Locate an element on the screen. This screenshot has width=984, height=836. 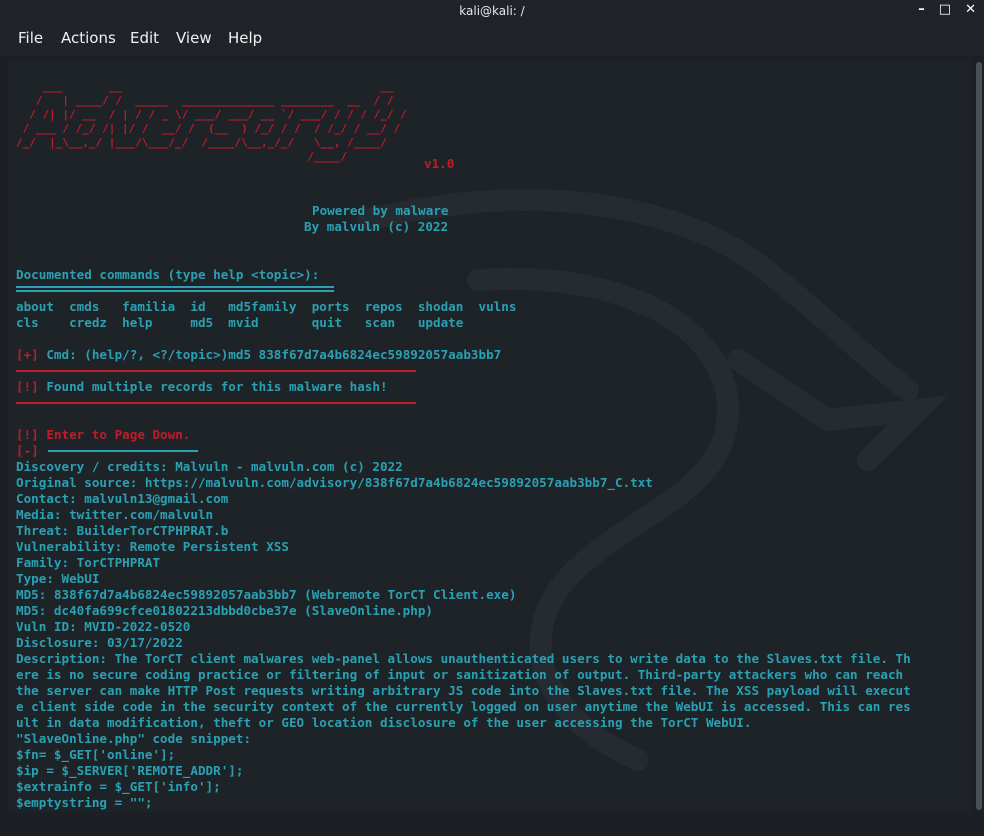
section-header: [-] is located at coordinates (27, 451).